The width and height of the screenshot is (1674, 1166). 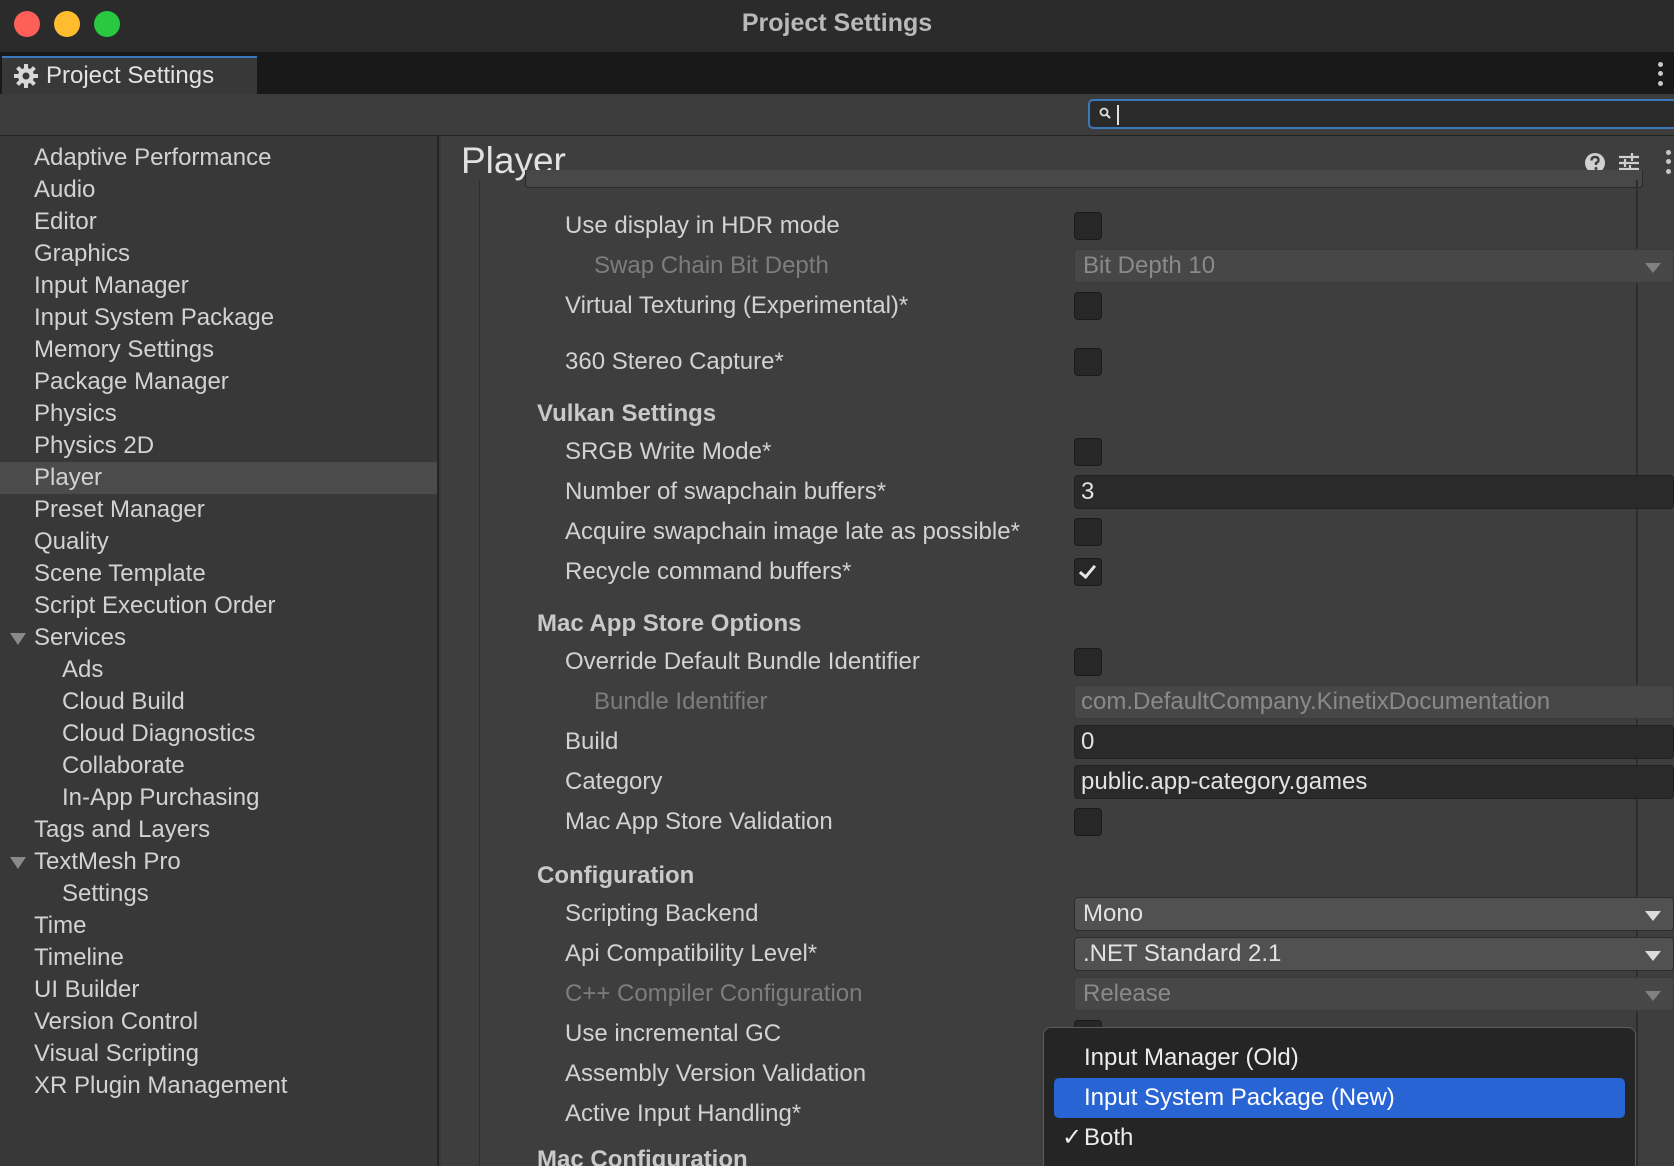 I want to click on menu-item-input-system-package-new: Input System Package (New), so click(x=1339, y=1098).